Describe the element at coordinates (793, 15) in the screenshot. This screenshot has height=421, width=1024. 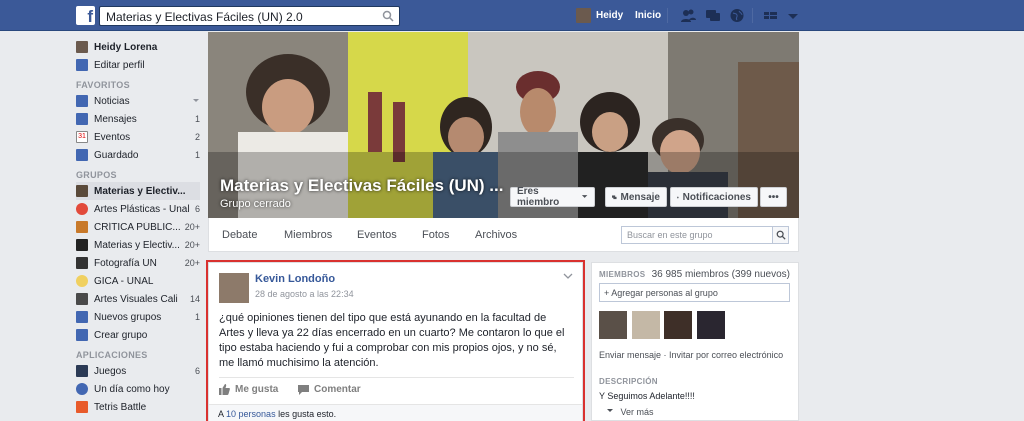
I see `account-menu-chevron-down-icon` at that location.